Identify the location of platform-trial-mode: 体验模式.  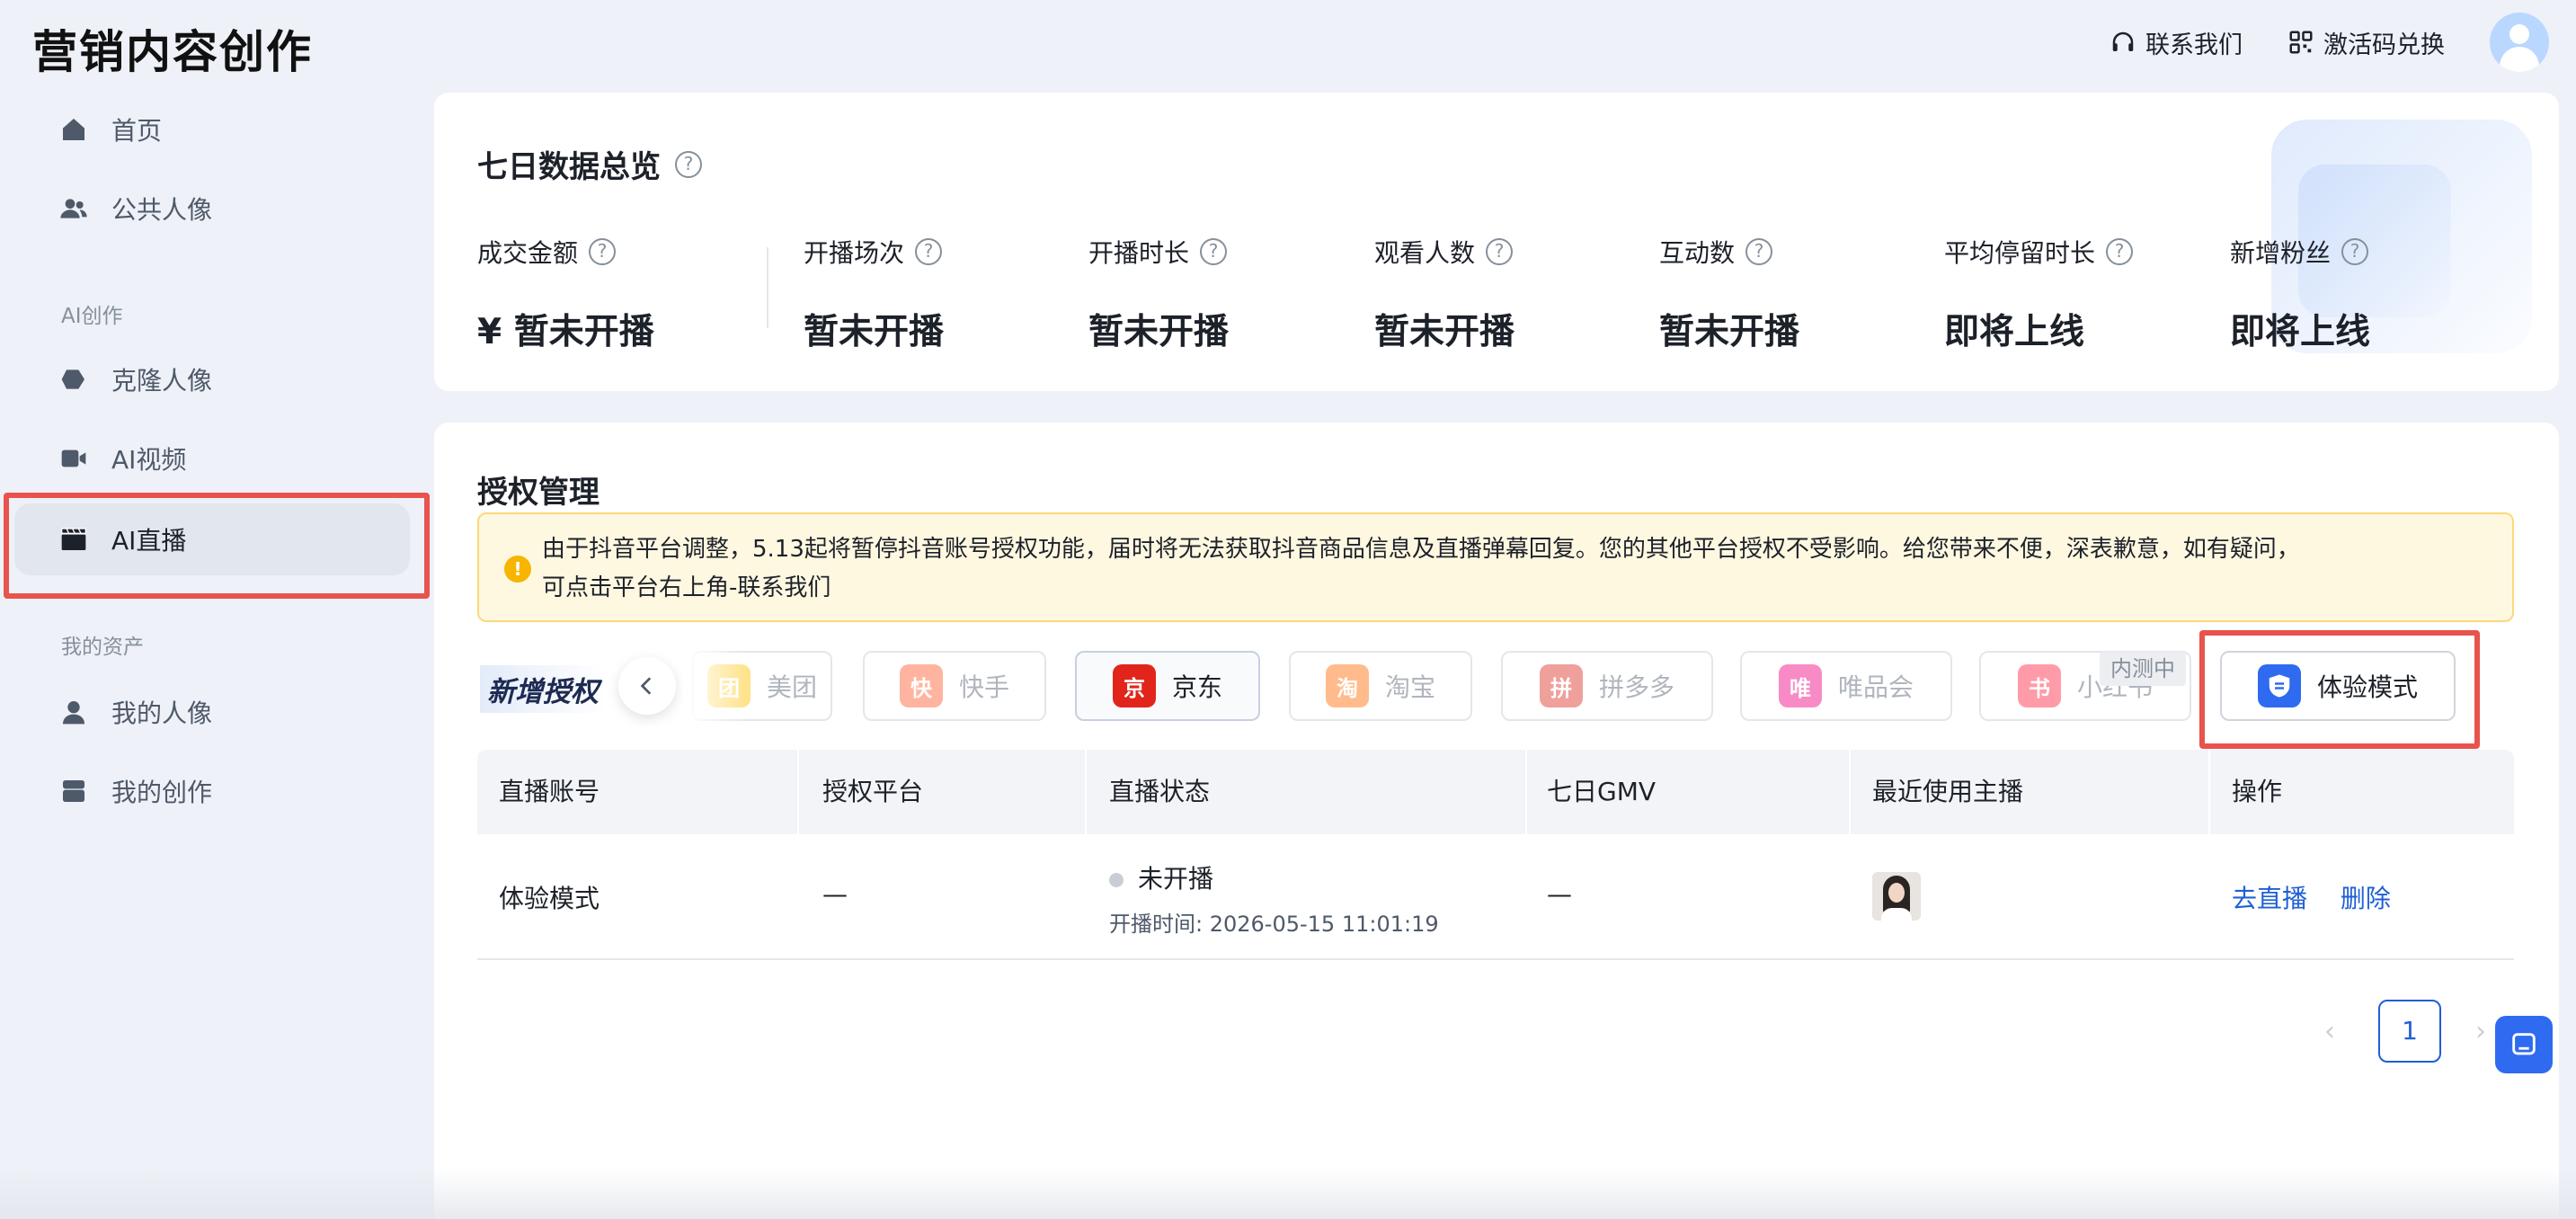
(2338, 686).